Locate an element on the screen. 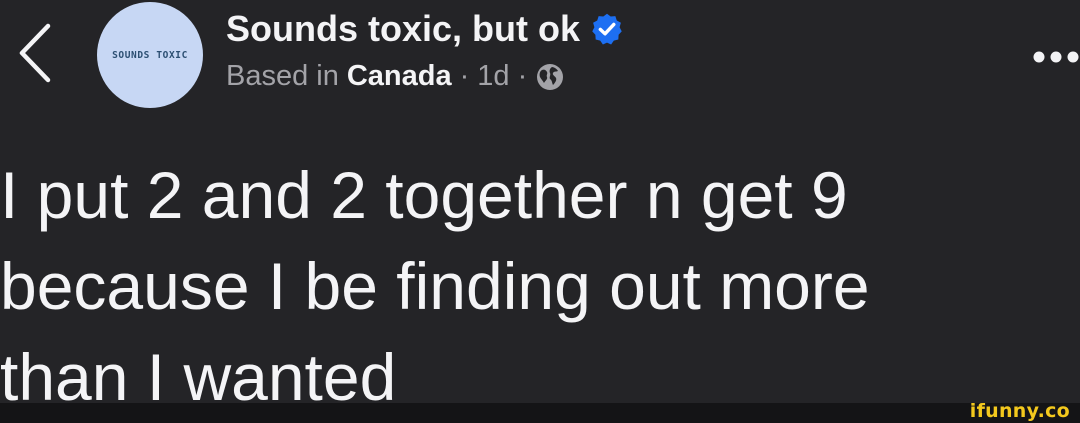 This screenshot has height=423, width=1080. avatar: SOUNDS TOXIC is located at coordinates (150, 55).